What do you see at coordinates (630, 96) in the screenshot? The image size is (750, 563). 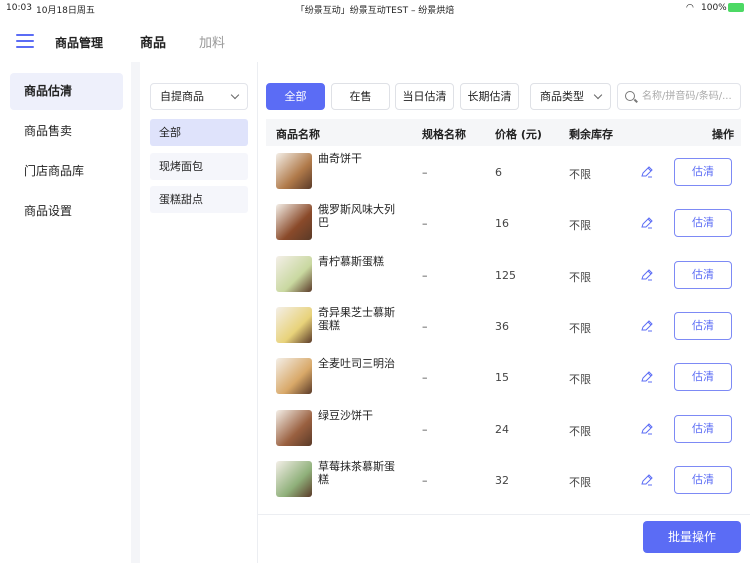 I see `search-icon` at bounding box center [630, 96].